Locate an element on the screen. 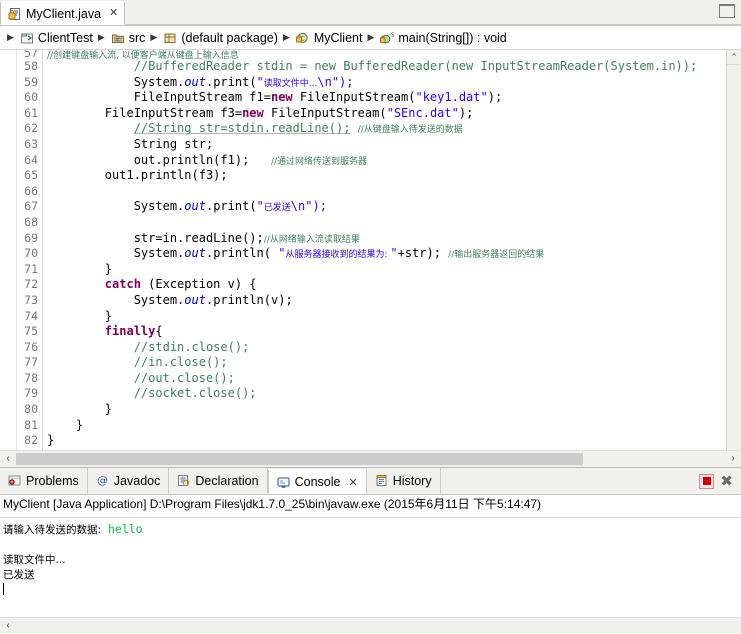 The height and width of the screenshot is (634, 741). code-string-chinese: 已发送 is located at coordinates (277, 208).